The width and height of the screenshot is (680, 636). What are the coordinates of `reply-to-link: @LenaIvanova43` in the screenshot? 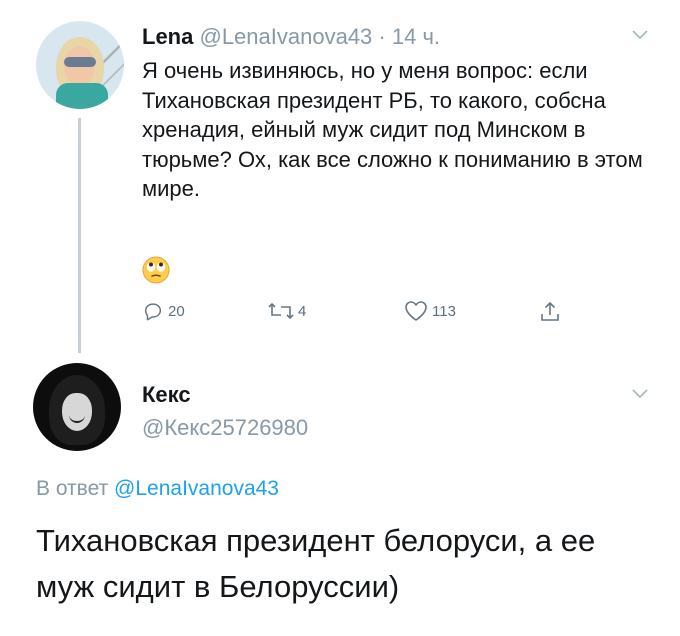 It's located at (196, 488).